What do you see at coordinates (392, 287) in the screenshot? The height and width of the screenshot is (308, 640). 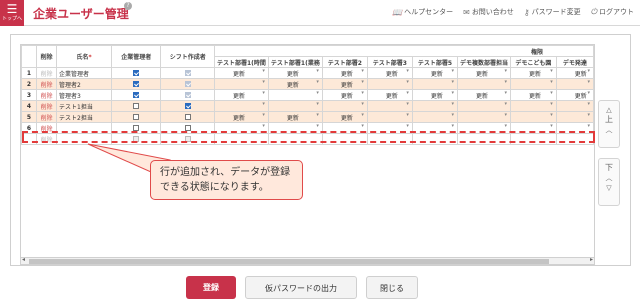 I see `close-button: 閉じる` at bounding box center [392, 287].